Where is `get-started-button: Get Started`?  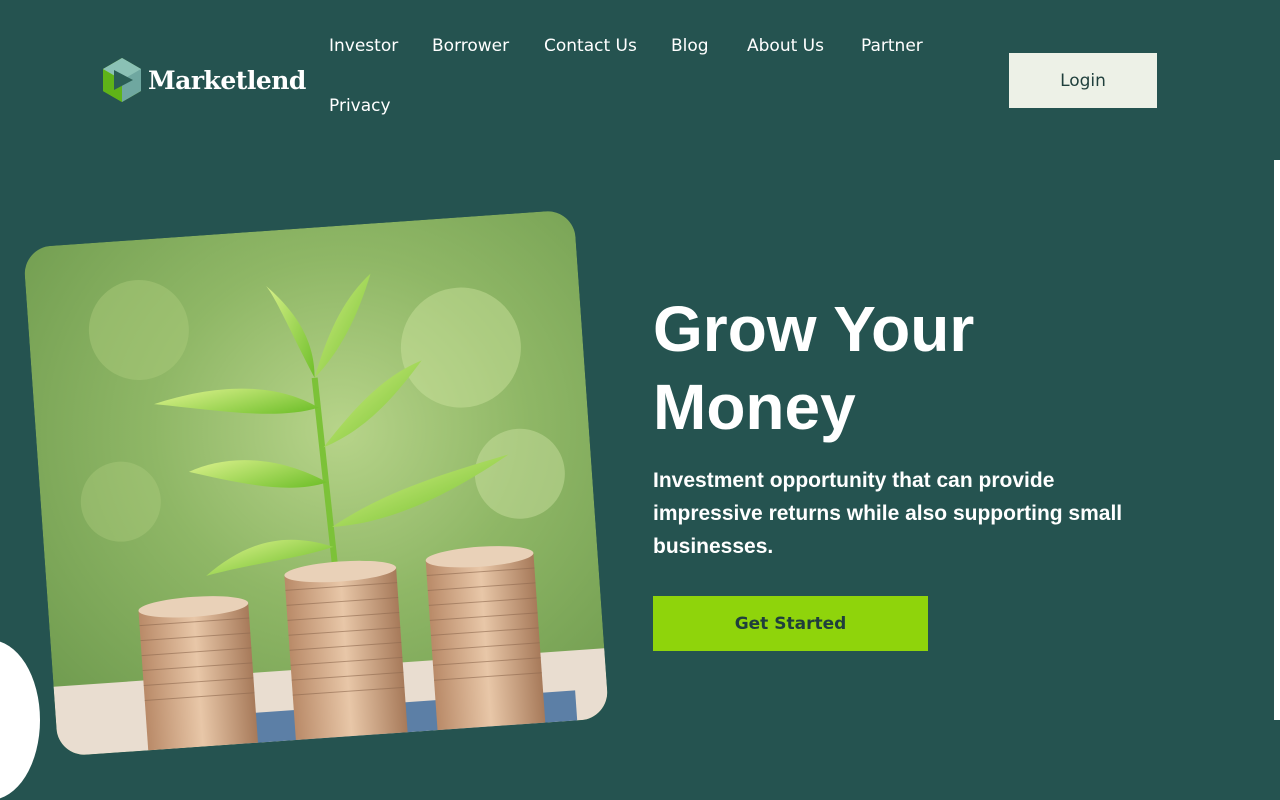
get-started-button: Get Started is located at coordinates (790, 623).